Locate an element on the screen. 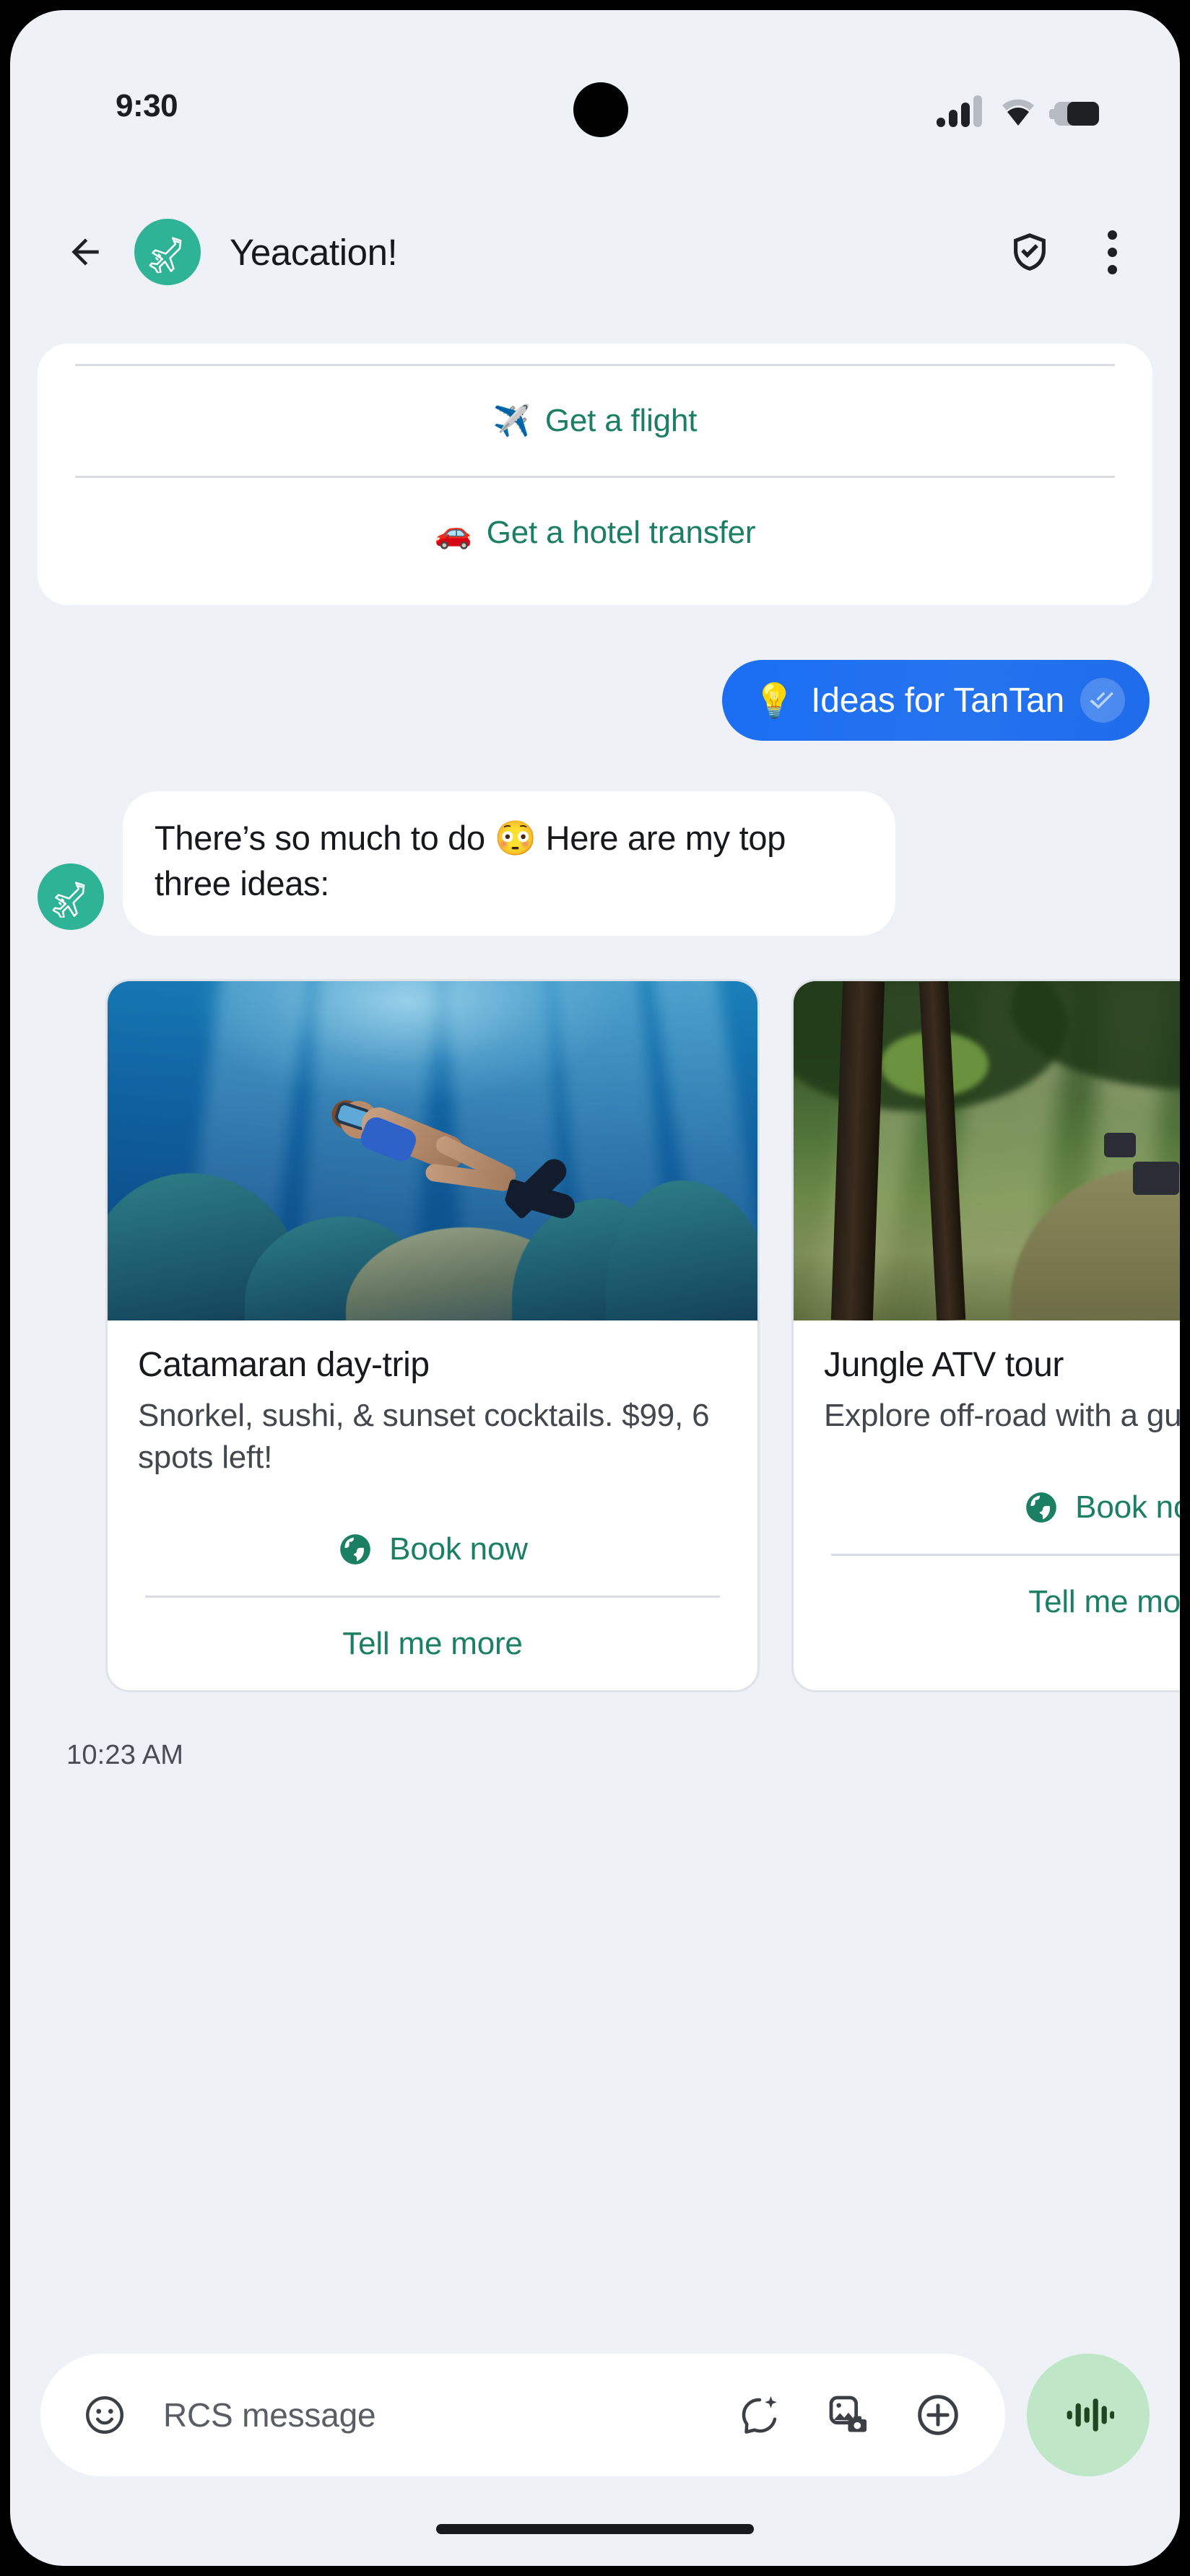 The height and width of the screenshot is (2576, 1190). composer-placeholder-text: RCS message is located at coordinates (431, 2415).